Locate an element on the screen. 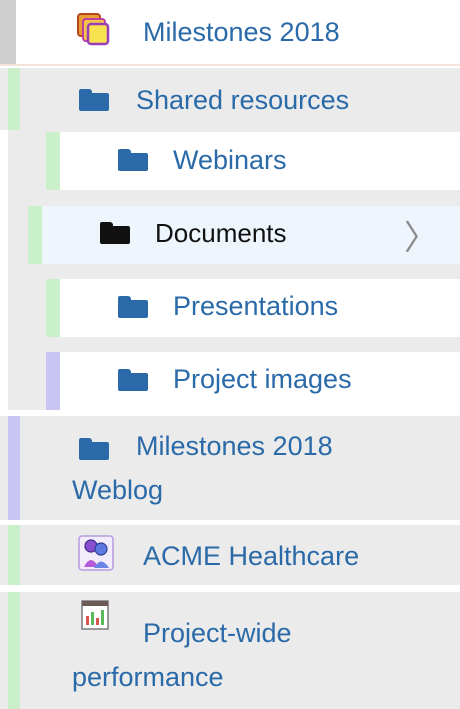 This screenshot has width=460, height=709. tree-item-label: Documents is located at coordinates (221, 233).